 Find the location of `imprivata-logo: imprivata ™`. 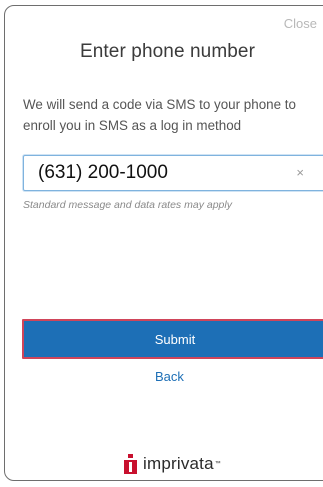

imprivata-logo: imprivata ™ is located at coordinates (172, 464).